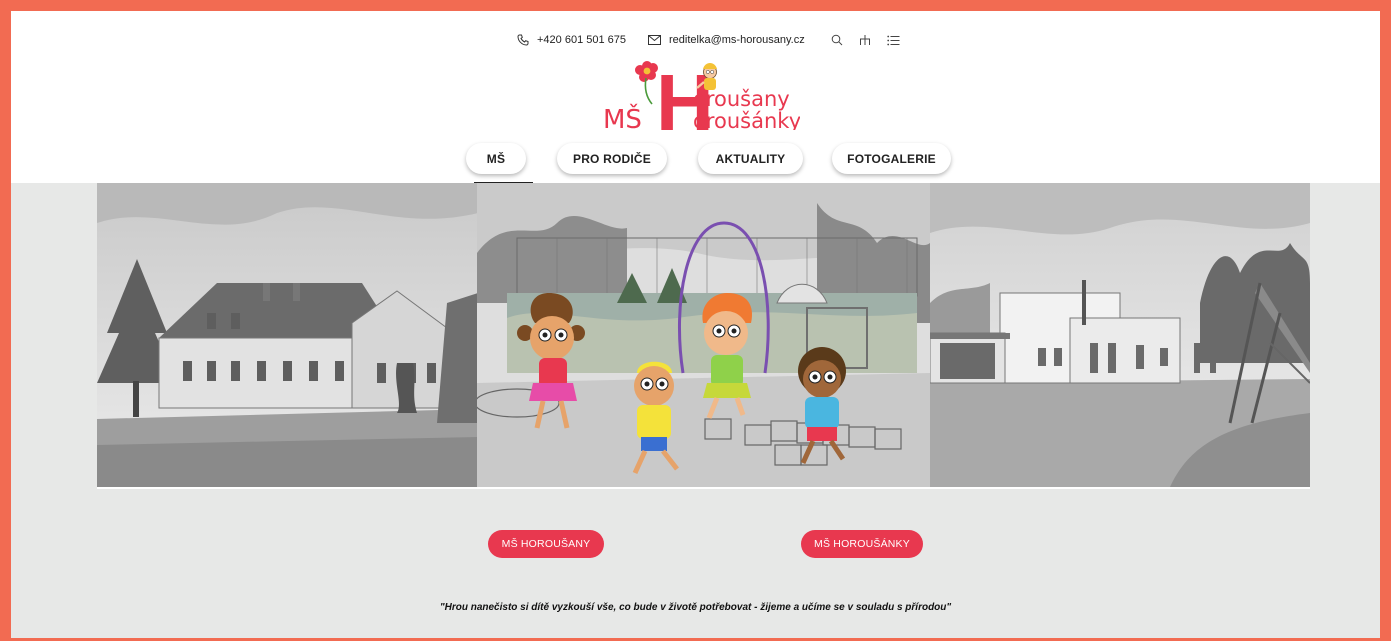 The width and height of the screenshot is (1391, 641). What do you see at coordinates (737, 40) in the screenshot?
I see `email-address: reditelka@ms-horousany.cz` at bounding box center [737, 40].